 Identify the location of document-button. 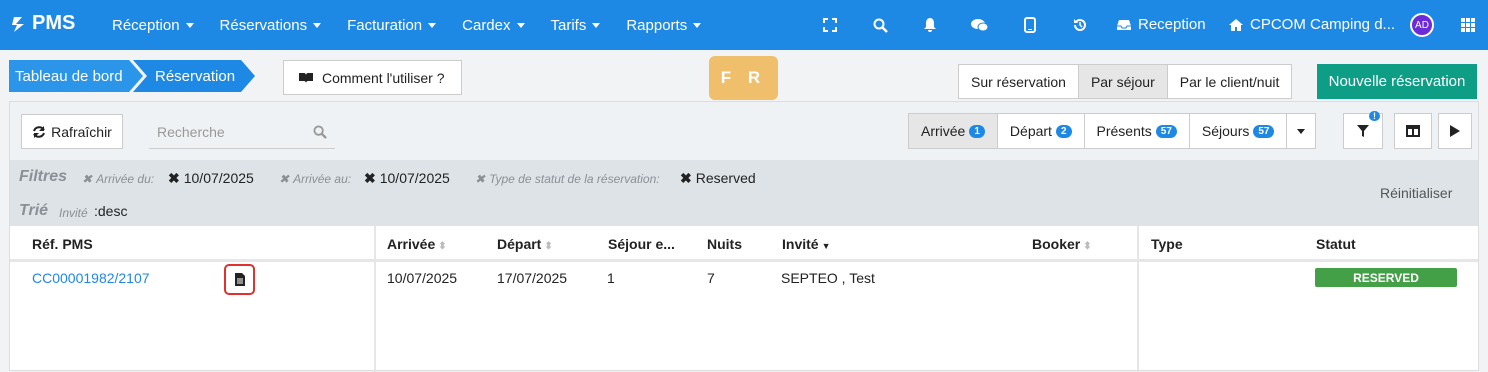
(239, 279).